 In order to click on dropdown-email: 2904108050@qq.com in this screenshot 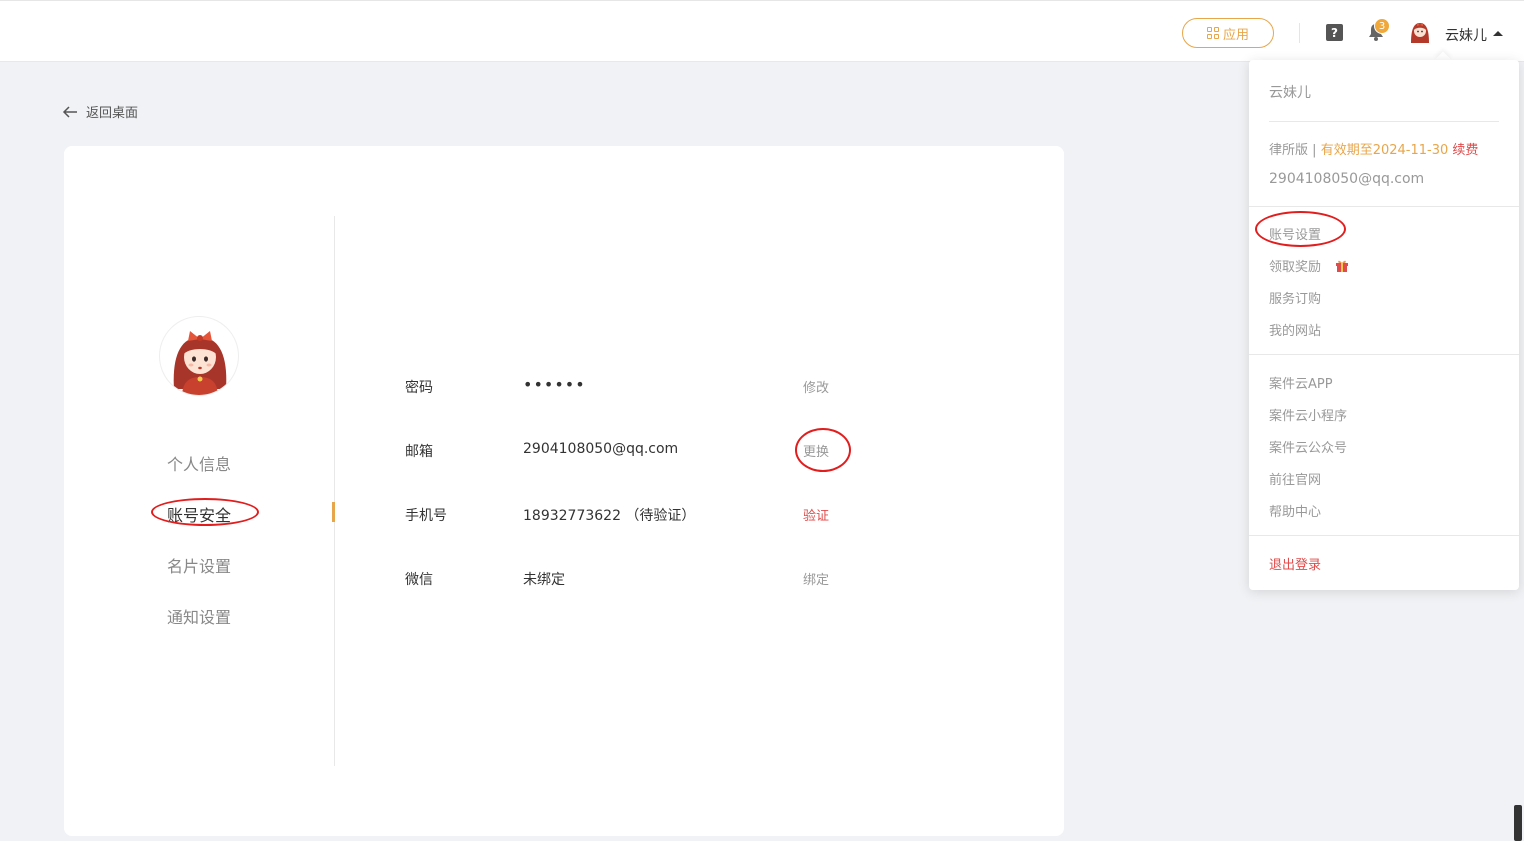, I will do `click(1347, 179)`.